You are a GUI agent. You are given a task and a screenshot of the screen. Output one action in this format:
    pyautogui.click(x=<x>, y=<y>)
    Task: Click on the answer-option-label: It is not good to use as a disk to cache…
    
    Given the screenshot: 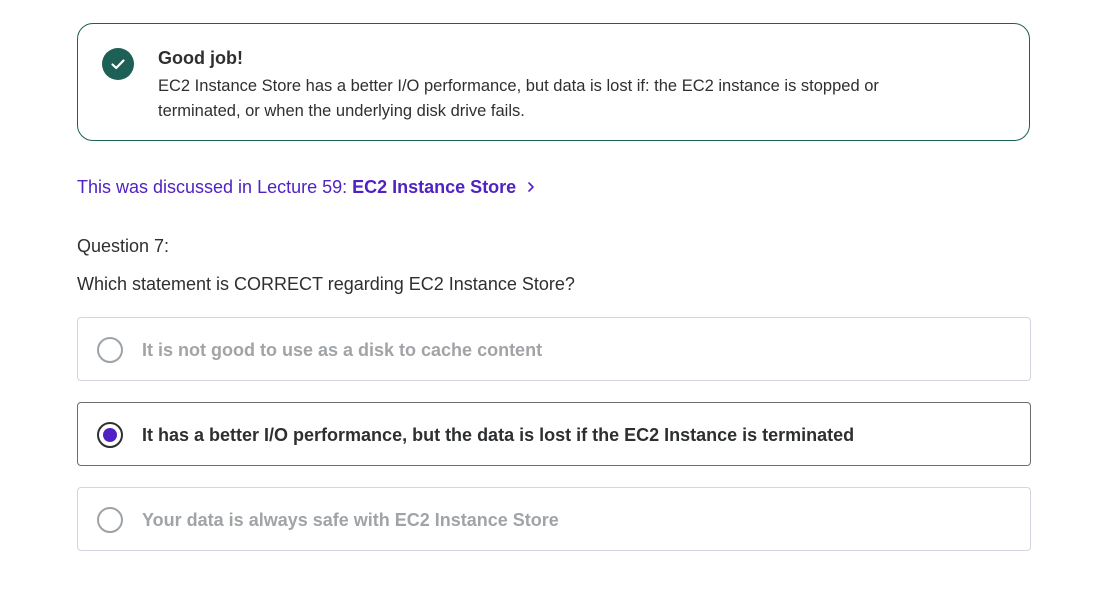 What is the action you would take?
    pyautogui.click(x=342, y=350)
    